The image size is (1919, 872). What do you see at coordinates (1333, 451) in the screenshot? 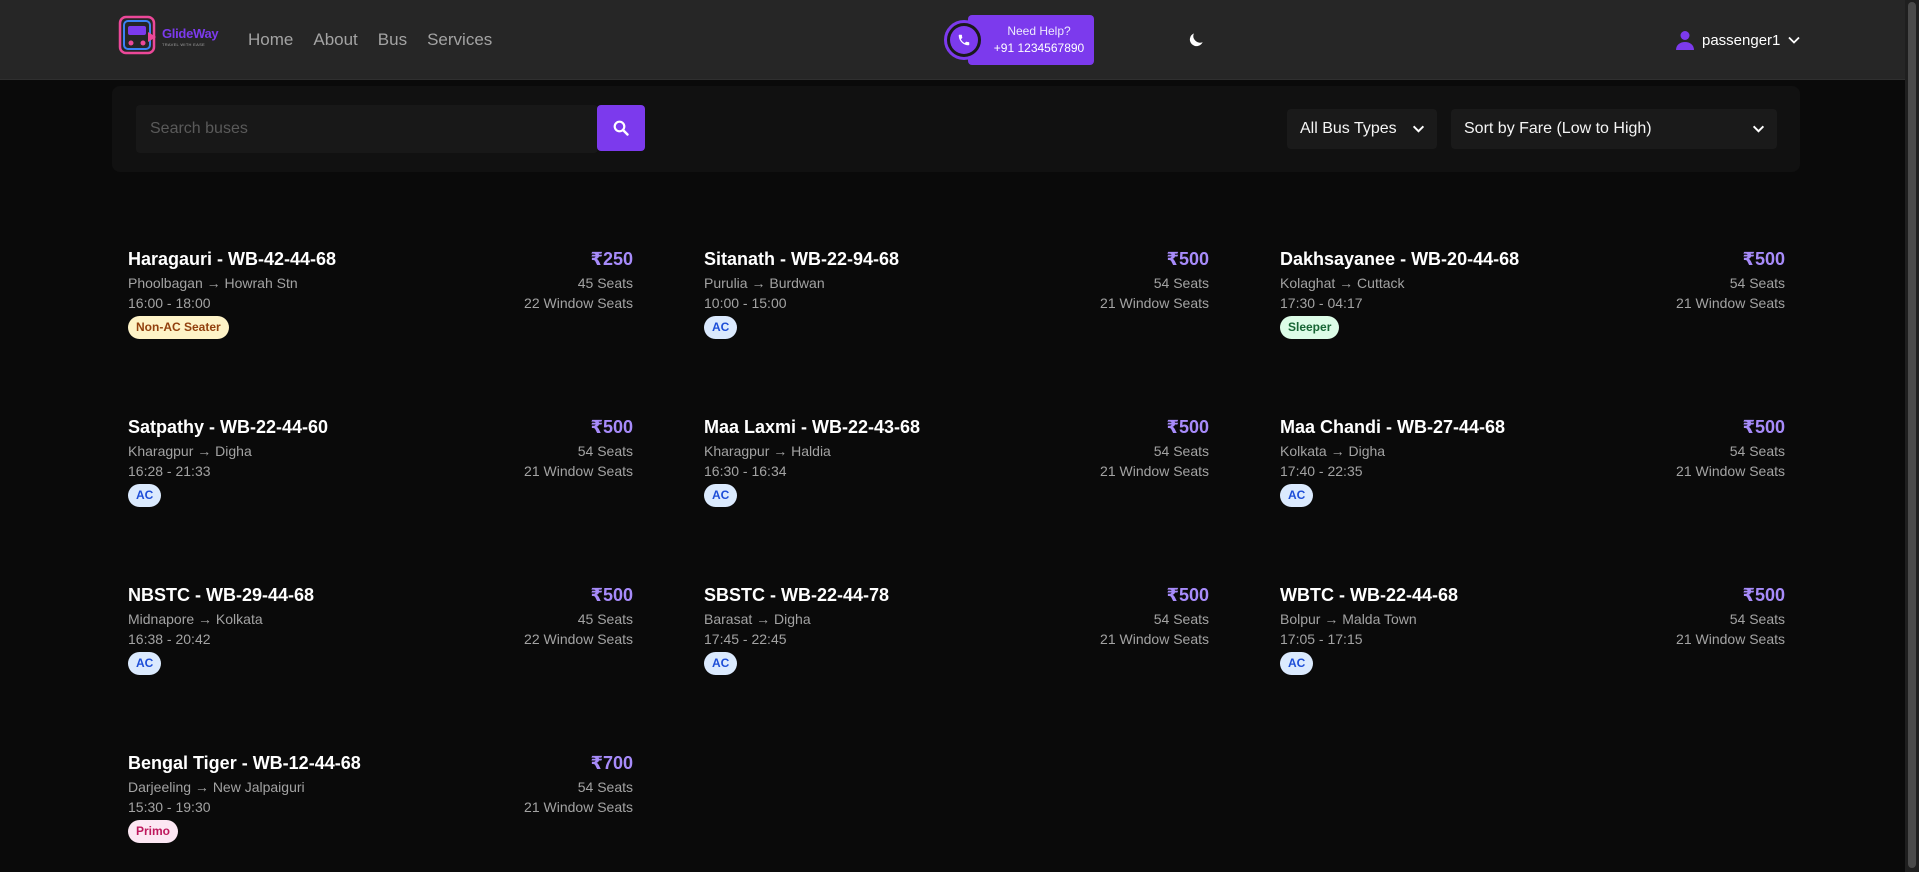
I see `bus-route: Kolkata → Digha` at bounding box center [1333, 451].